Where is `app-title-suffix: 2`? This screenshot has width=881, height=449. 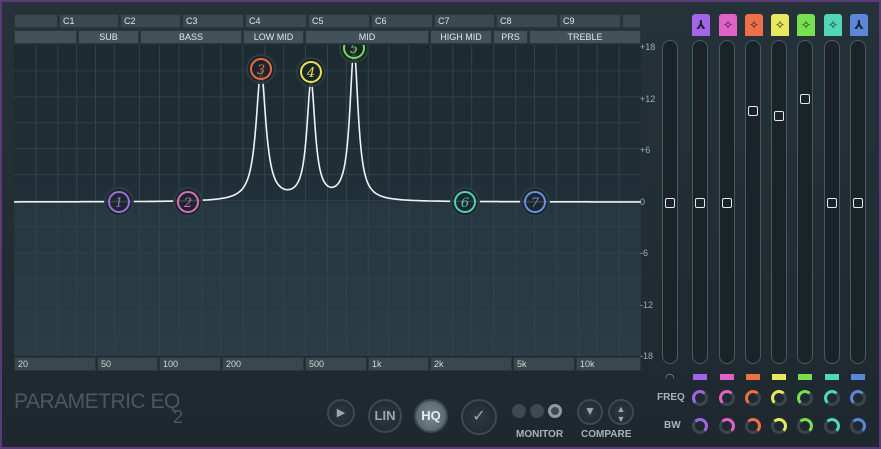 app-title-suffix: 2 is located at coordinates (178, 417).